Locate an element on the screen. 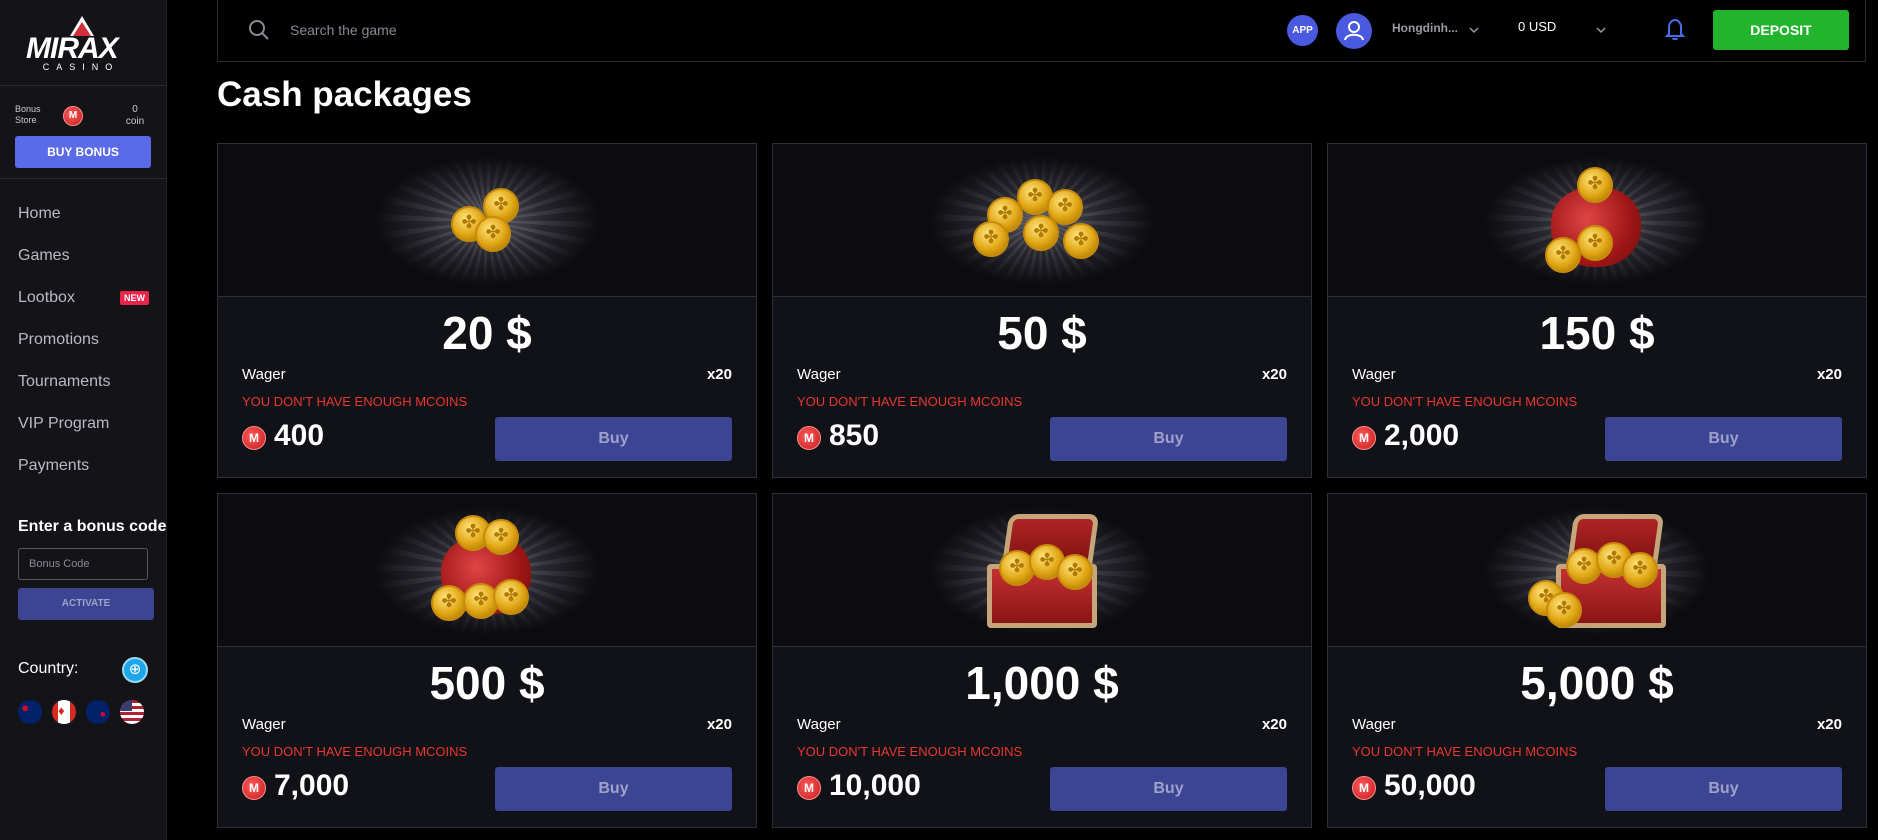  balance-display: 0 USD is located at coordinates (1537, 26).